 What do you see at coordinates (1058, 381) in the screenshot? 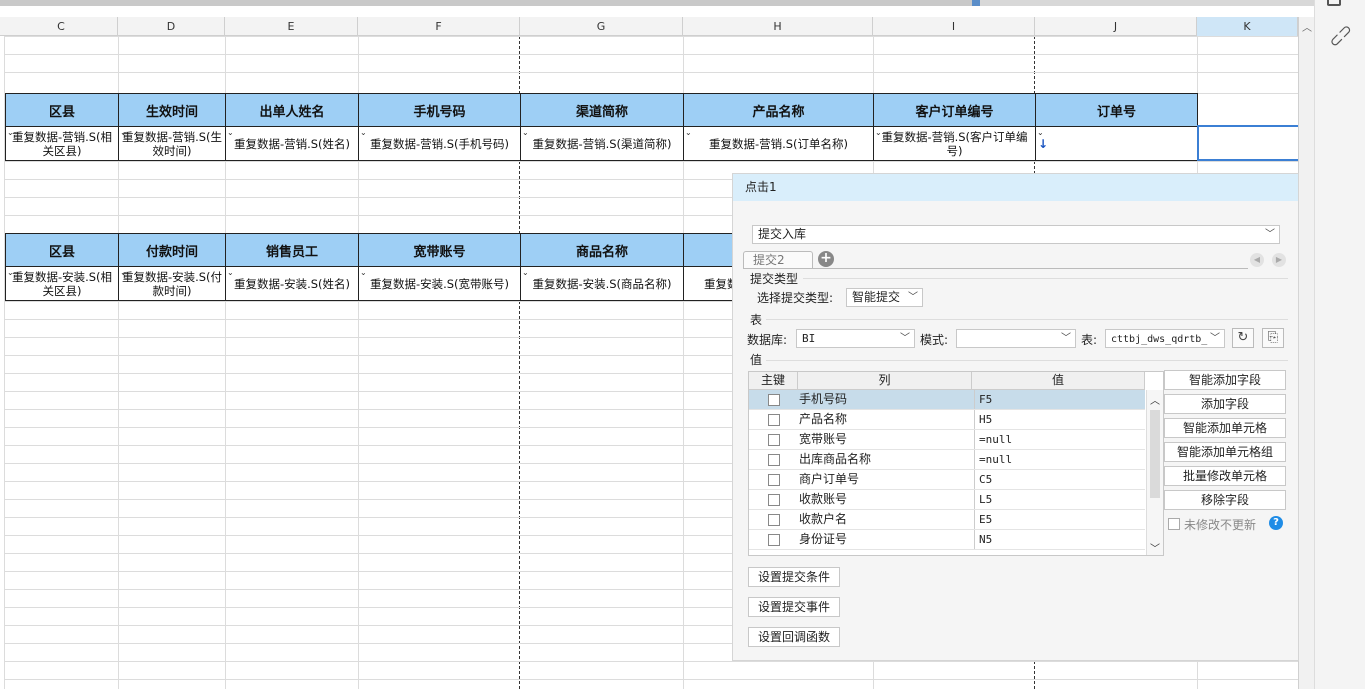
I see `header-value: 值` at bounding box center [1058, 381].